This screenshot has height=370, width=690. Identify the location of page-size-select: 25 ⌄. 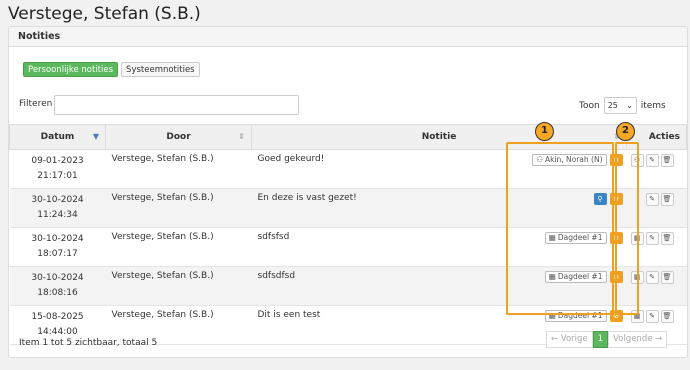
(620, 105).